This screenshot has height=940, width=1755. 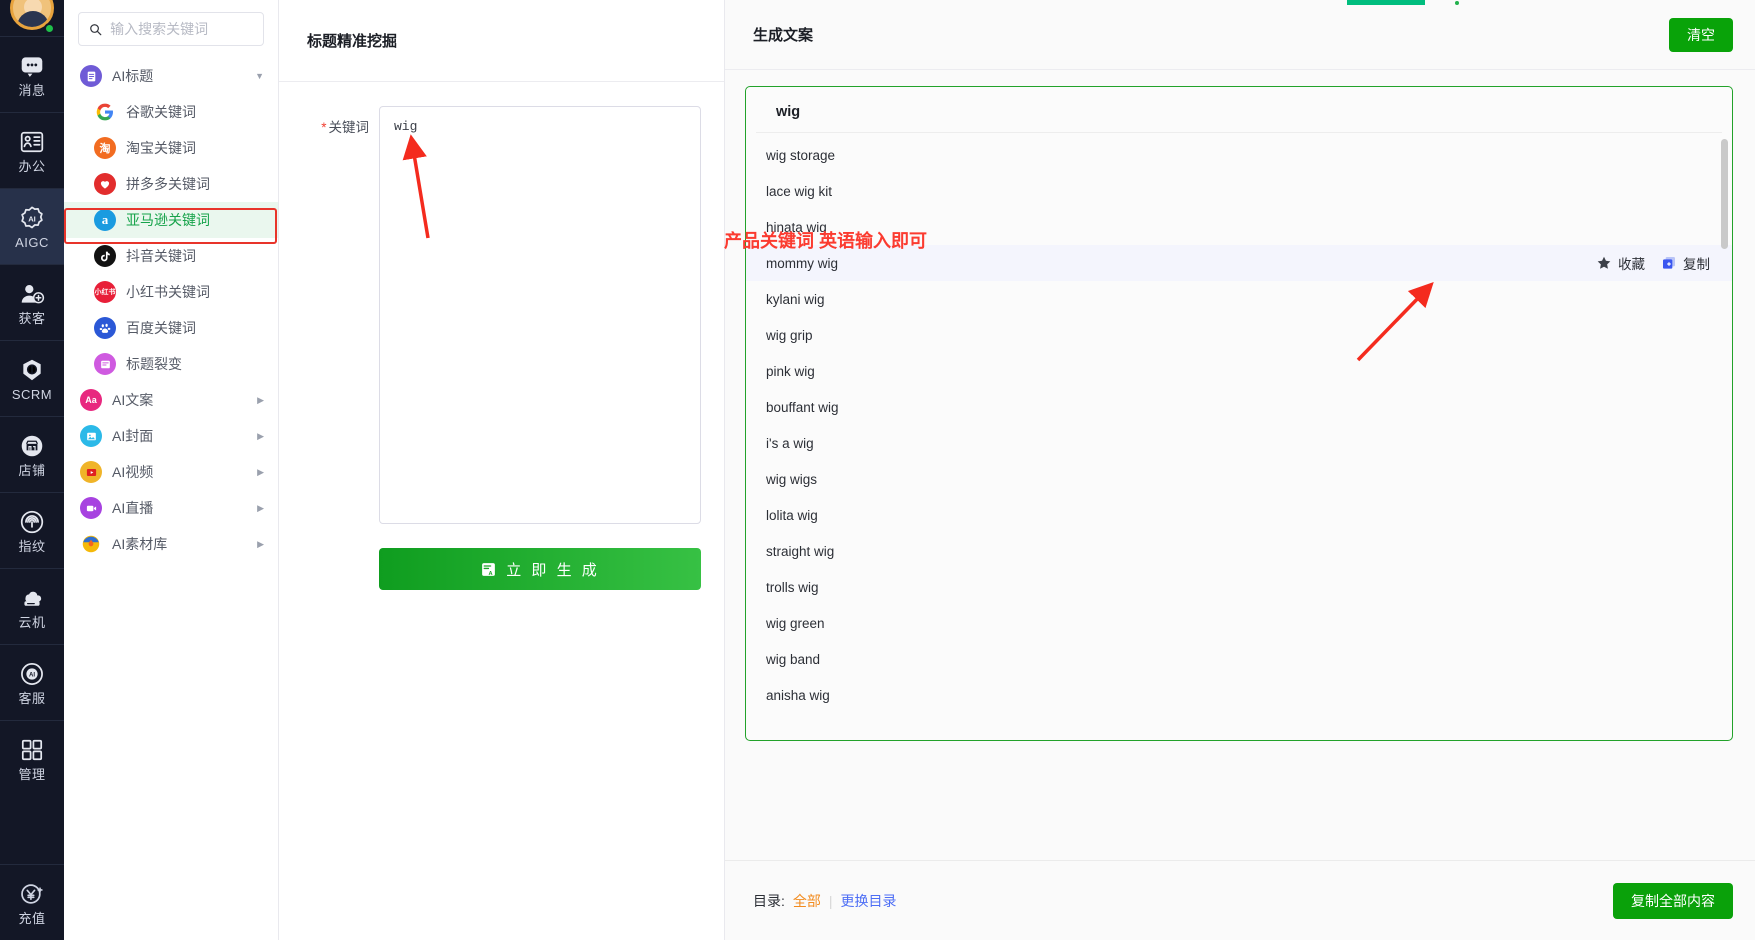 I want to click on rail-item-scrm: SCRM, so click(x=32, y=378).